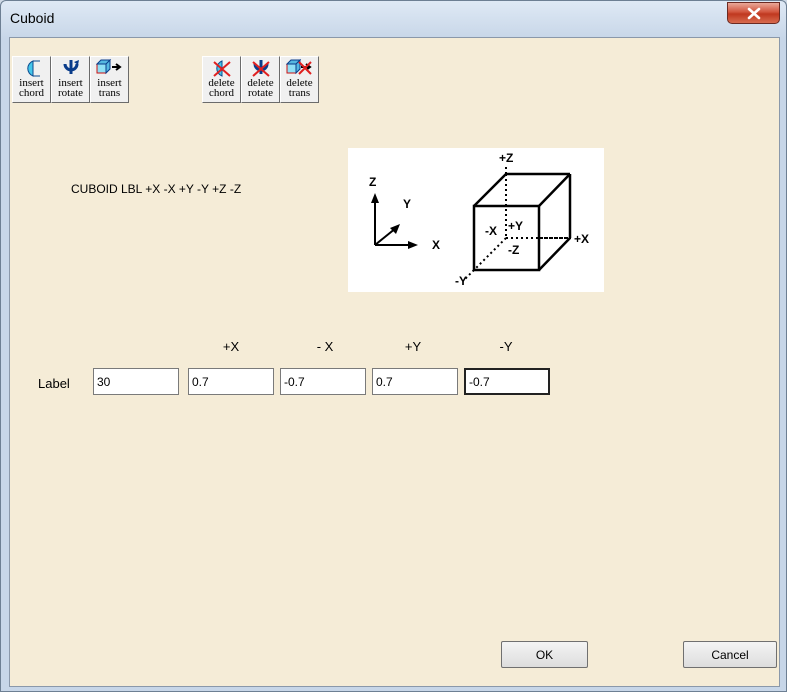 Image resolution: width=787 pixels, height=692 pixels. I want to click on header-minus-x: - X, so click(325, 346).